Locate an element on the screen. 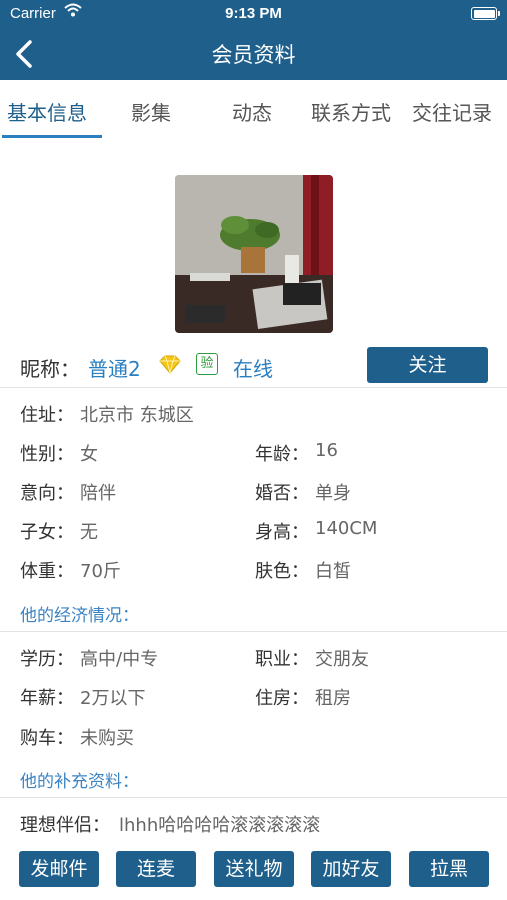  skin-label: 肤色： is located at coordinates (282, 571).